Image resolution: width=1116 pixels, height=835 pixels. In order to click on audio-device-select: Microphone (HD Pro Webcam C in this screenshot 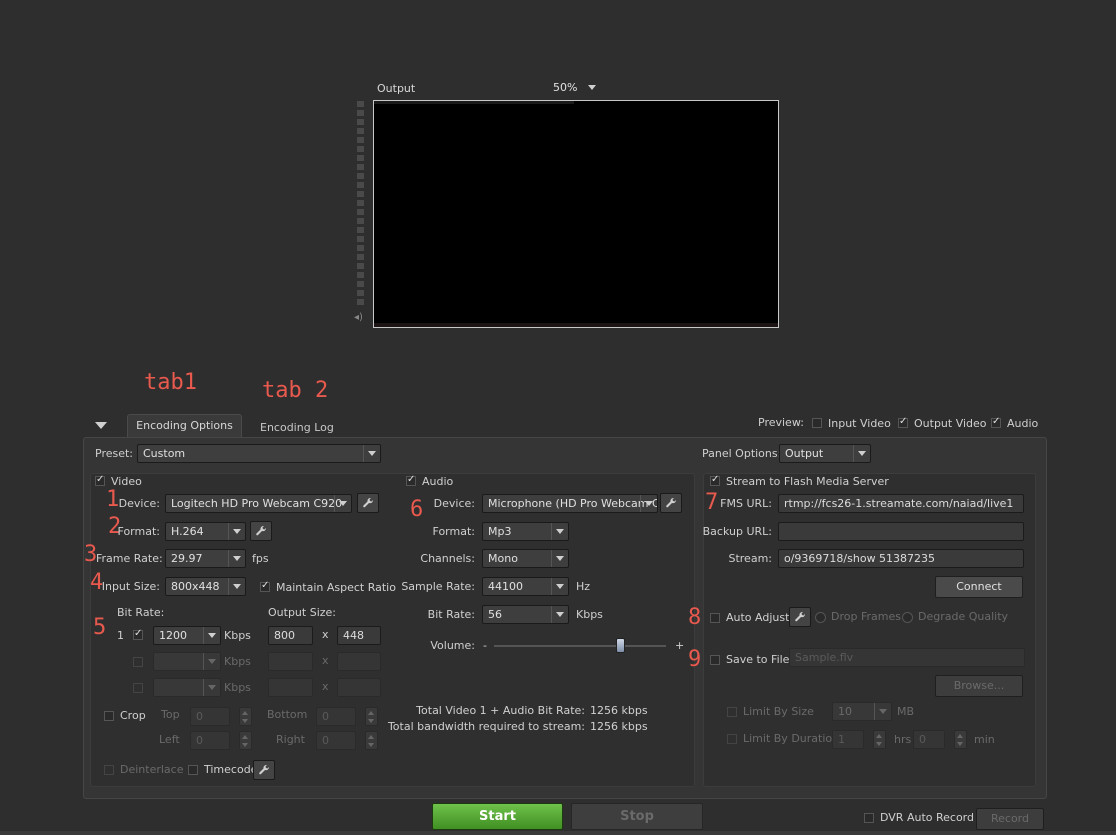, I will do `click(570, 503)`.